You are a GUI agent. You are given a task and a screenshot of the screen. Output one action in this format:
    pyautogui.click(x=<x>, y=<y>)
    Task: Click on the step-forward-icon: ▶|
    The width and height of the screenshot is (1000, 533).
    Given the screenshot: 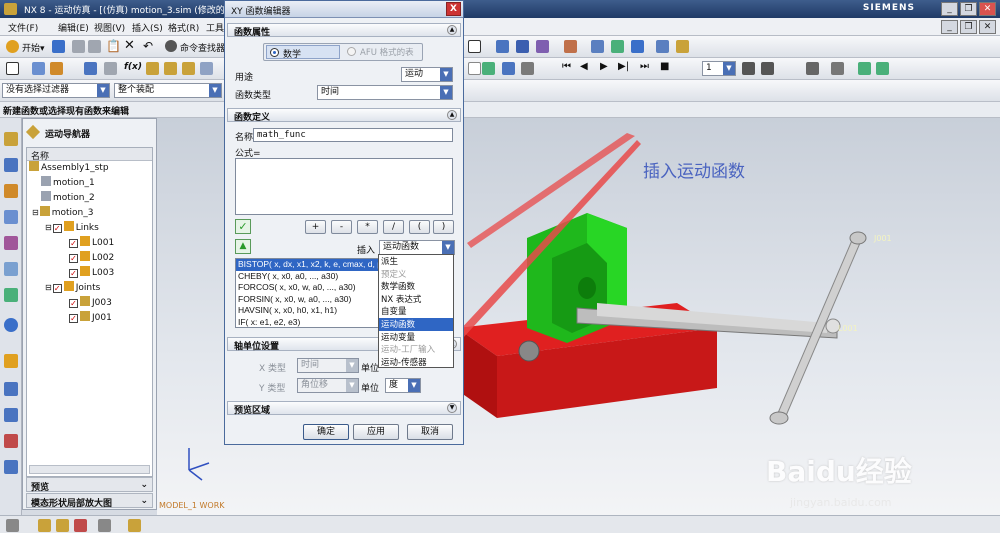 What is the action you would take?
    pyautogui.click(x=623, y=66)
    